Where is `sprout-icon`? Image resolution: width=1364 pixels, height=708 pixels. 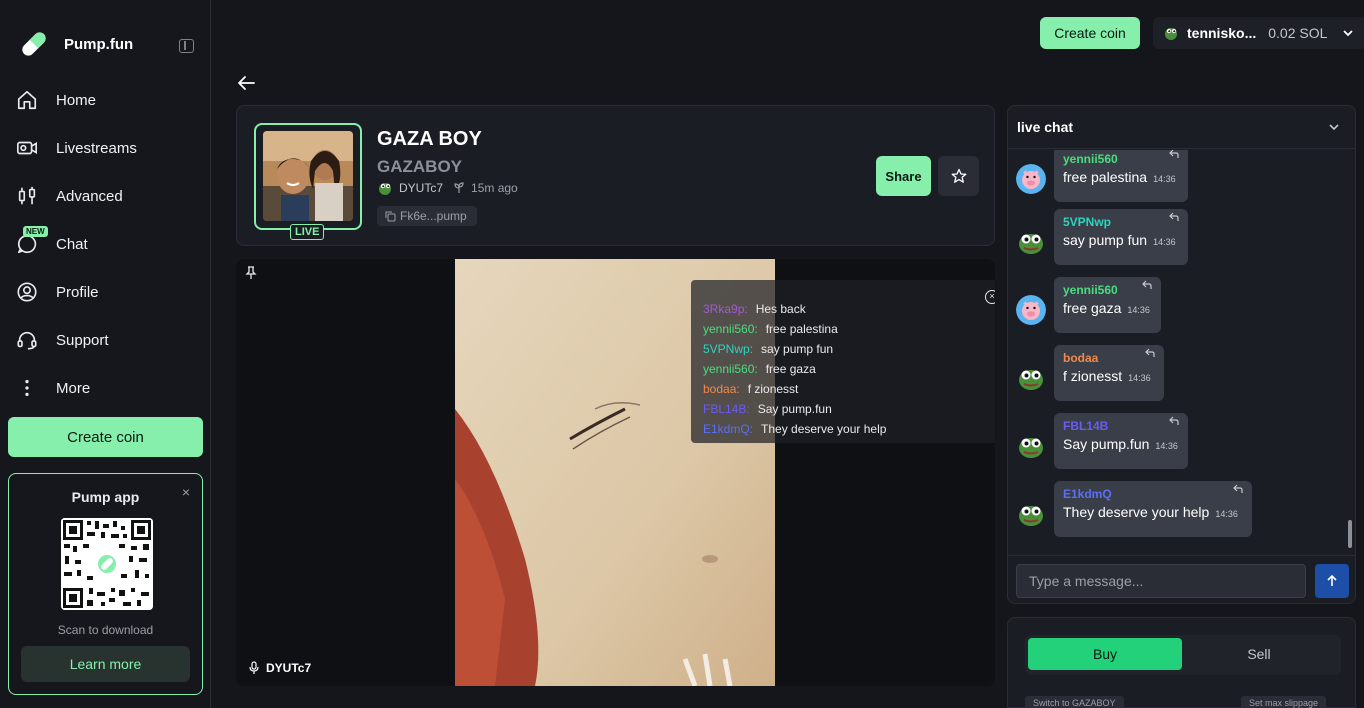 sprout-icon is located at coordinates (459, 187).